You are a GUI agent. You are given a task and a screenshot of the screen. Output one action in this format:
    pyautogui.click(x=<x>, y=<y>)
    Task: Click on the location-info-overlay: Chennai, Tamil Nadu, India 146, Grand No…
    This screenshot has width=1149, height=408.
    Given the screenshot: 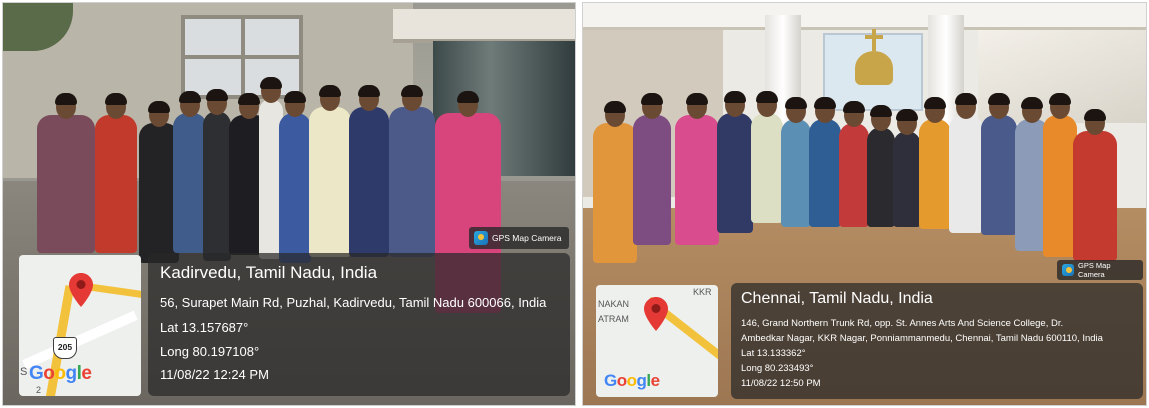 What is the action you would take?
    pyautogui.click(x=937, y=341)
    